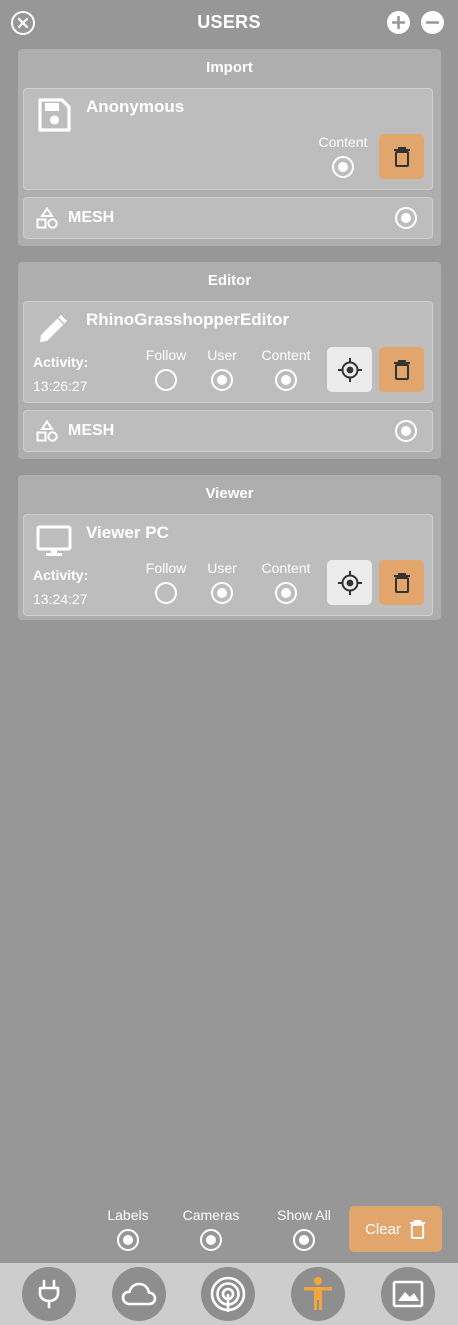  I want to click on cameras-radio, so click(211, 1240).